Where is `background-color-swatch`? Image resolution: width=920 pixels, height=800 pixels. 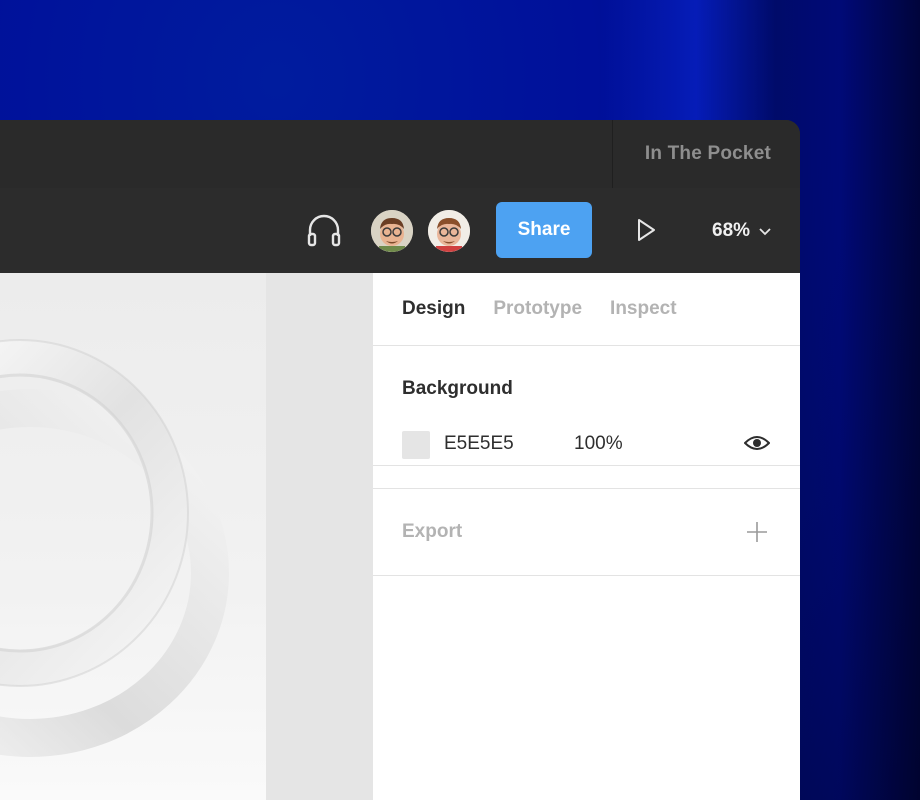
background-color-swatch is located at coordinates (416, 445).